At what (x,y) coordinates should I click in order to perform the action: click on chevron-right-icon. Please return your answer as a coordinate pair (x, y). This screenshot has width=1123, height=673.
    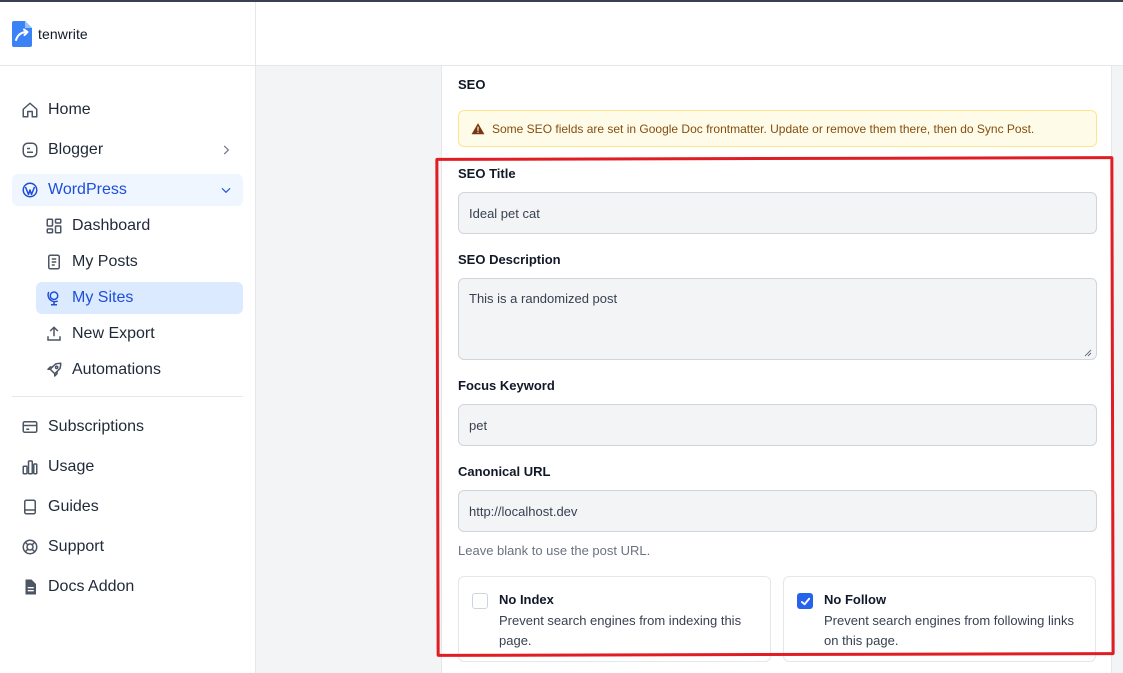
    Looking at the image, I should click on (226, 150).